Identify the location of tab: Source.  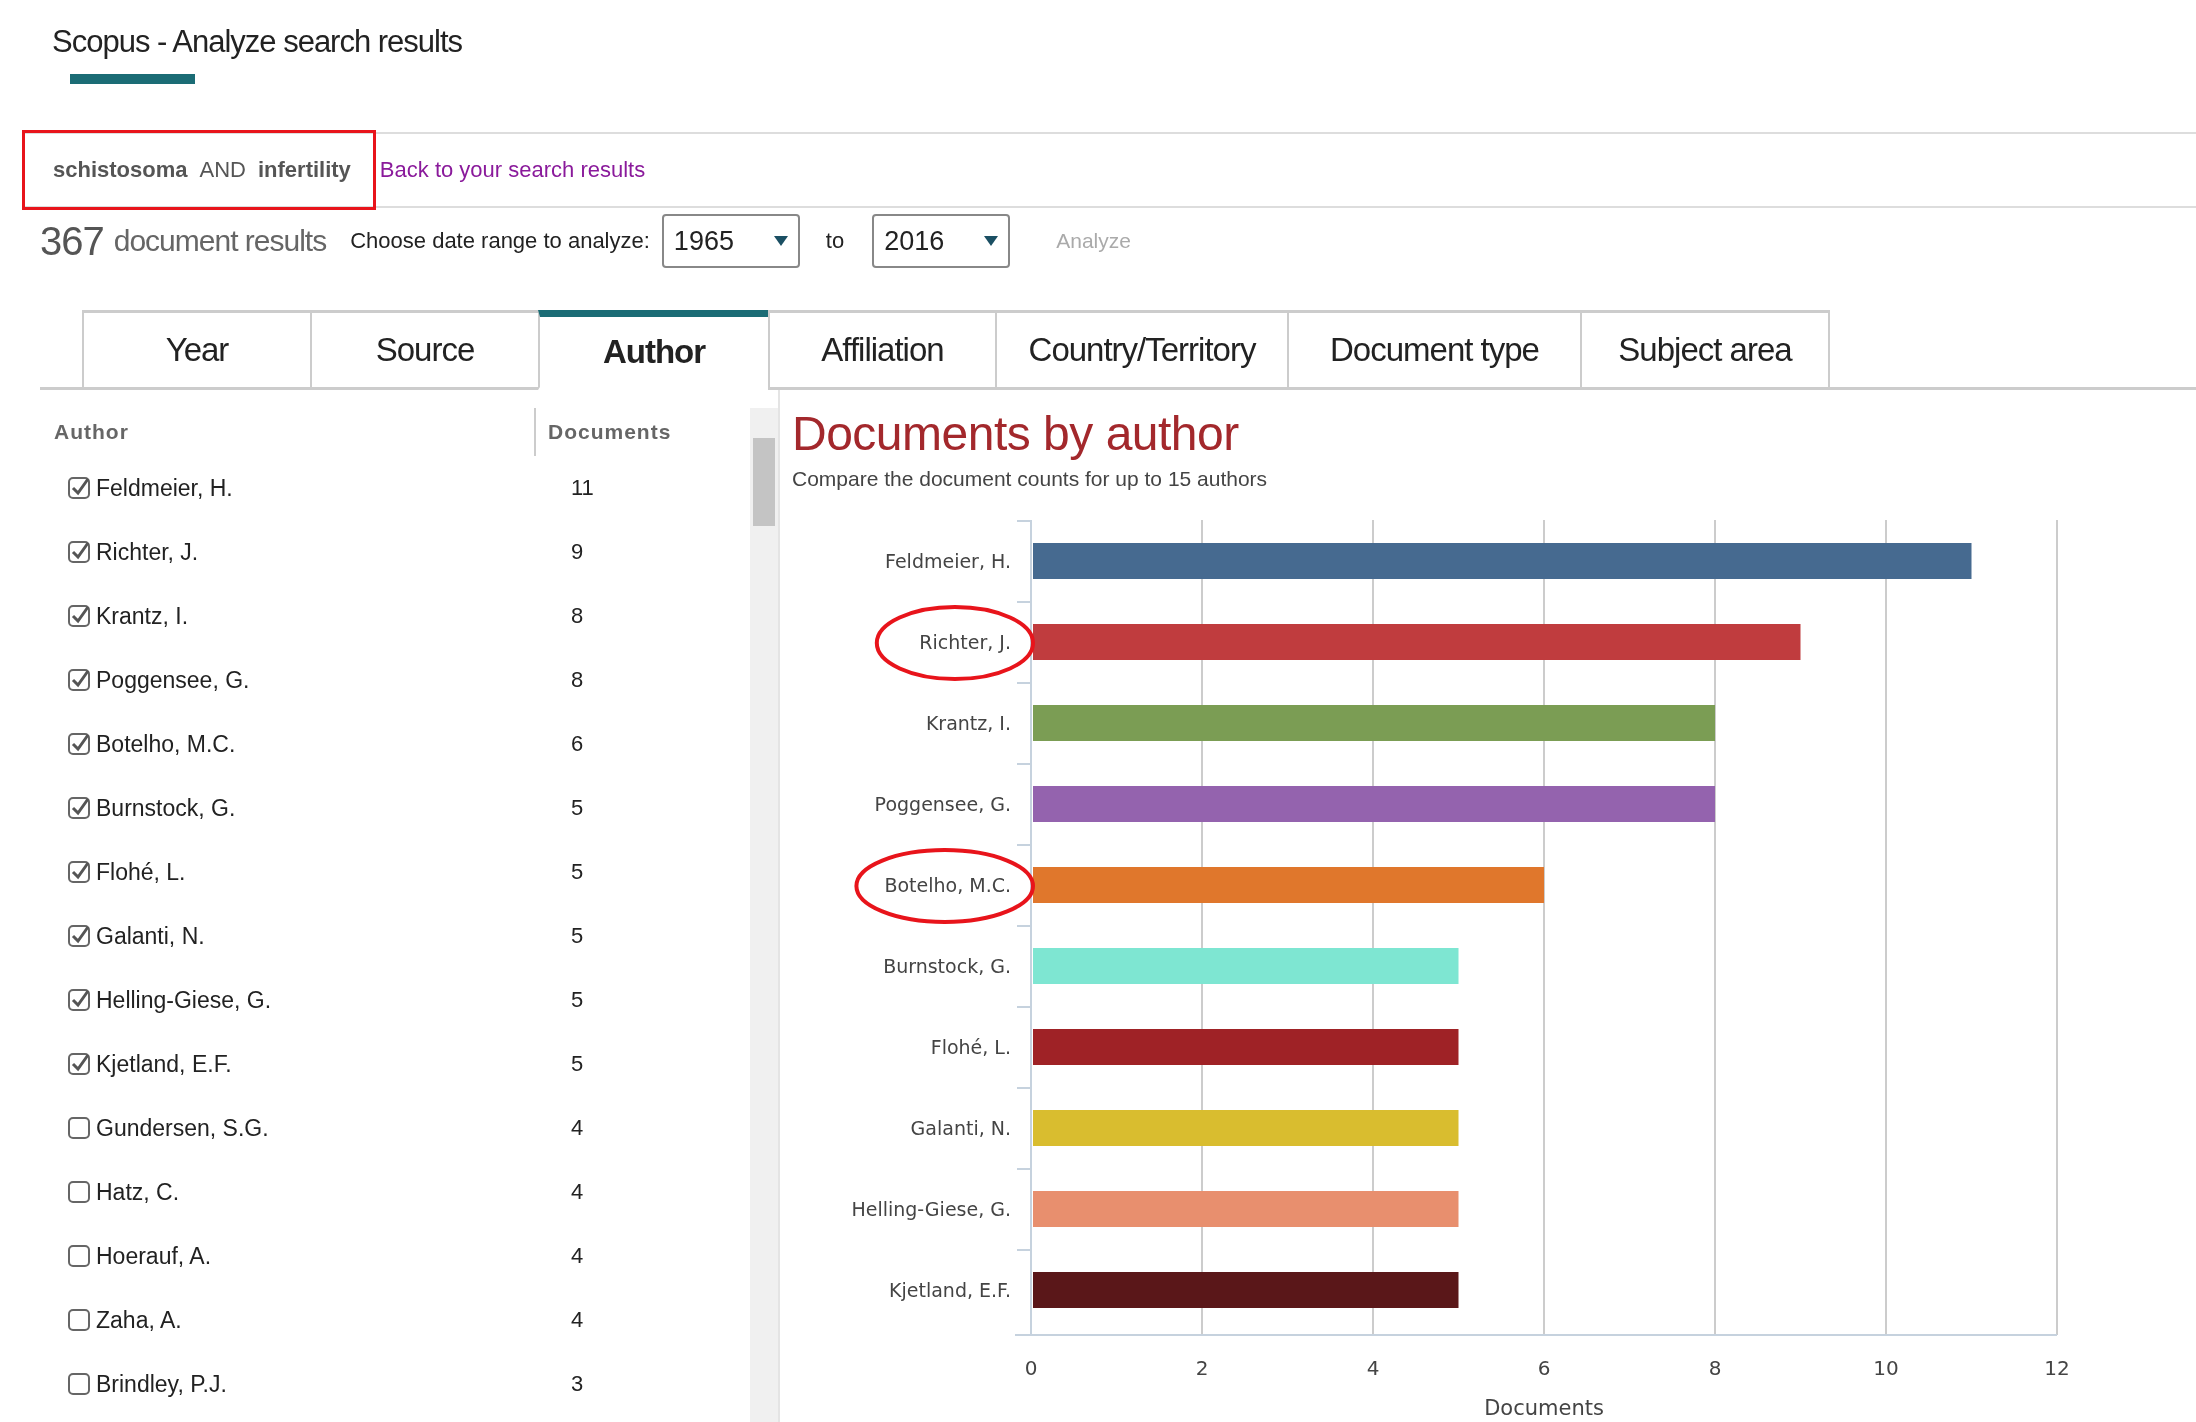
(424, 350).